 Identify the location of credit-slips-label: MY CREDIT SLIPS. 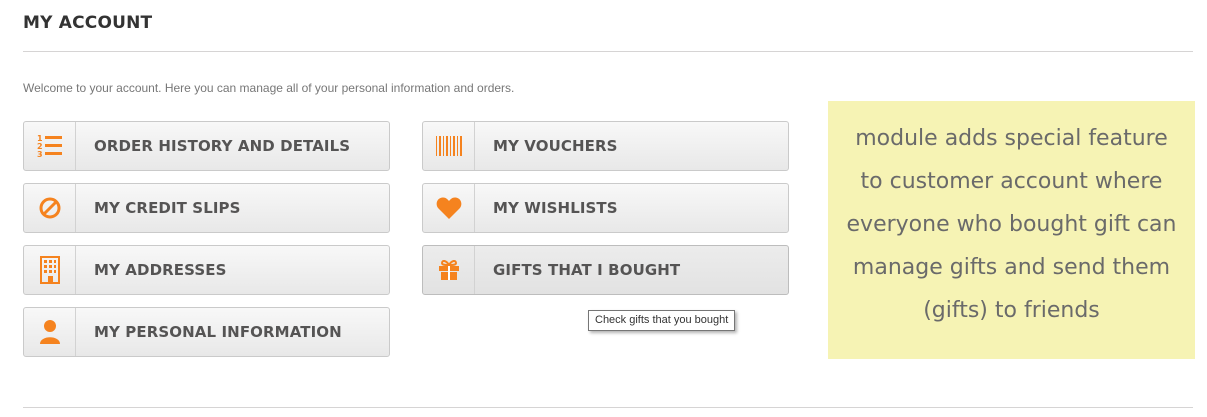
(167, 208).